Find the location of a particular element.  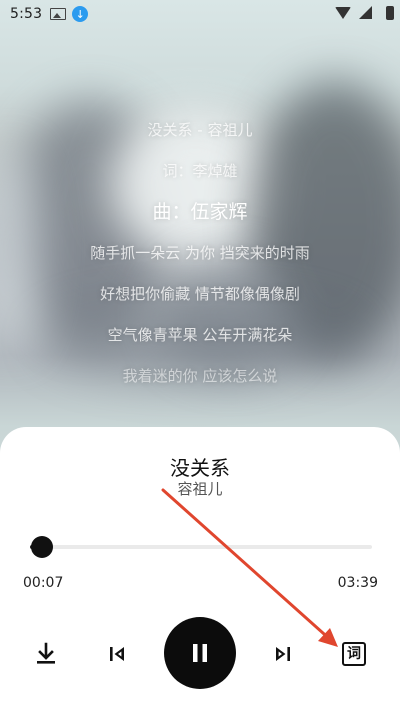

playback-controls: 词 is located at coordinates (200, 653).